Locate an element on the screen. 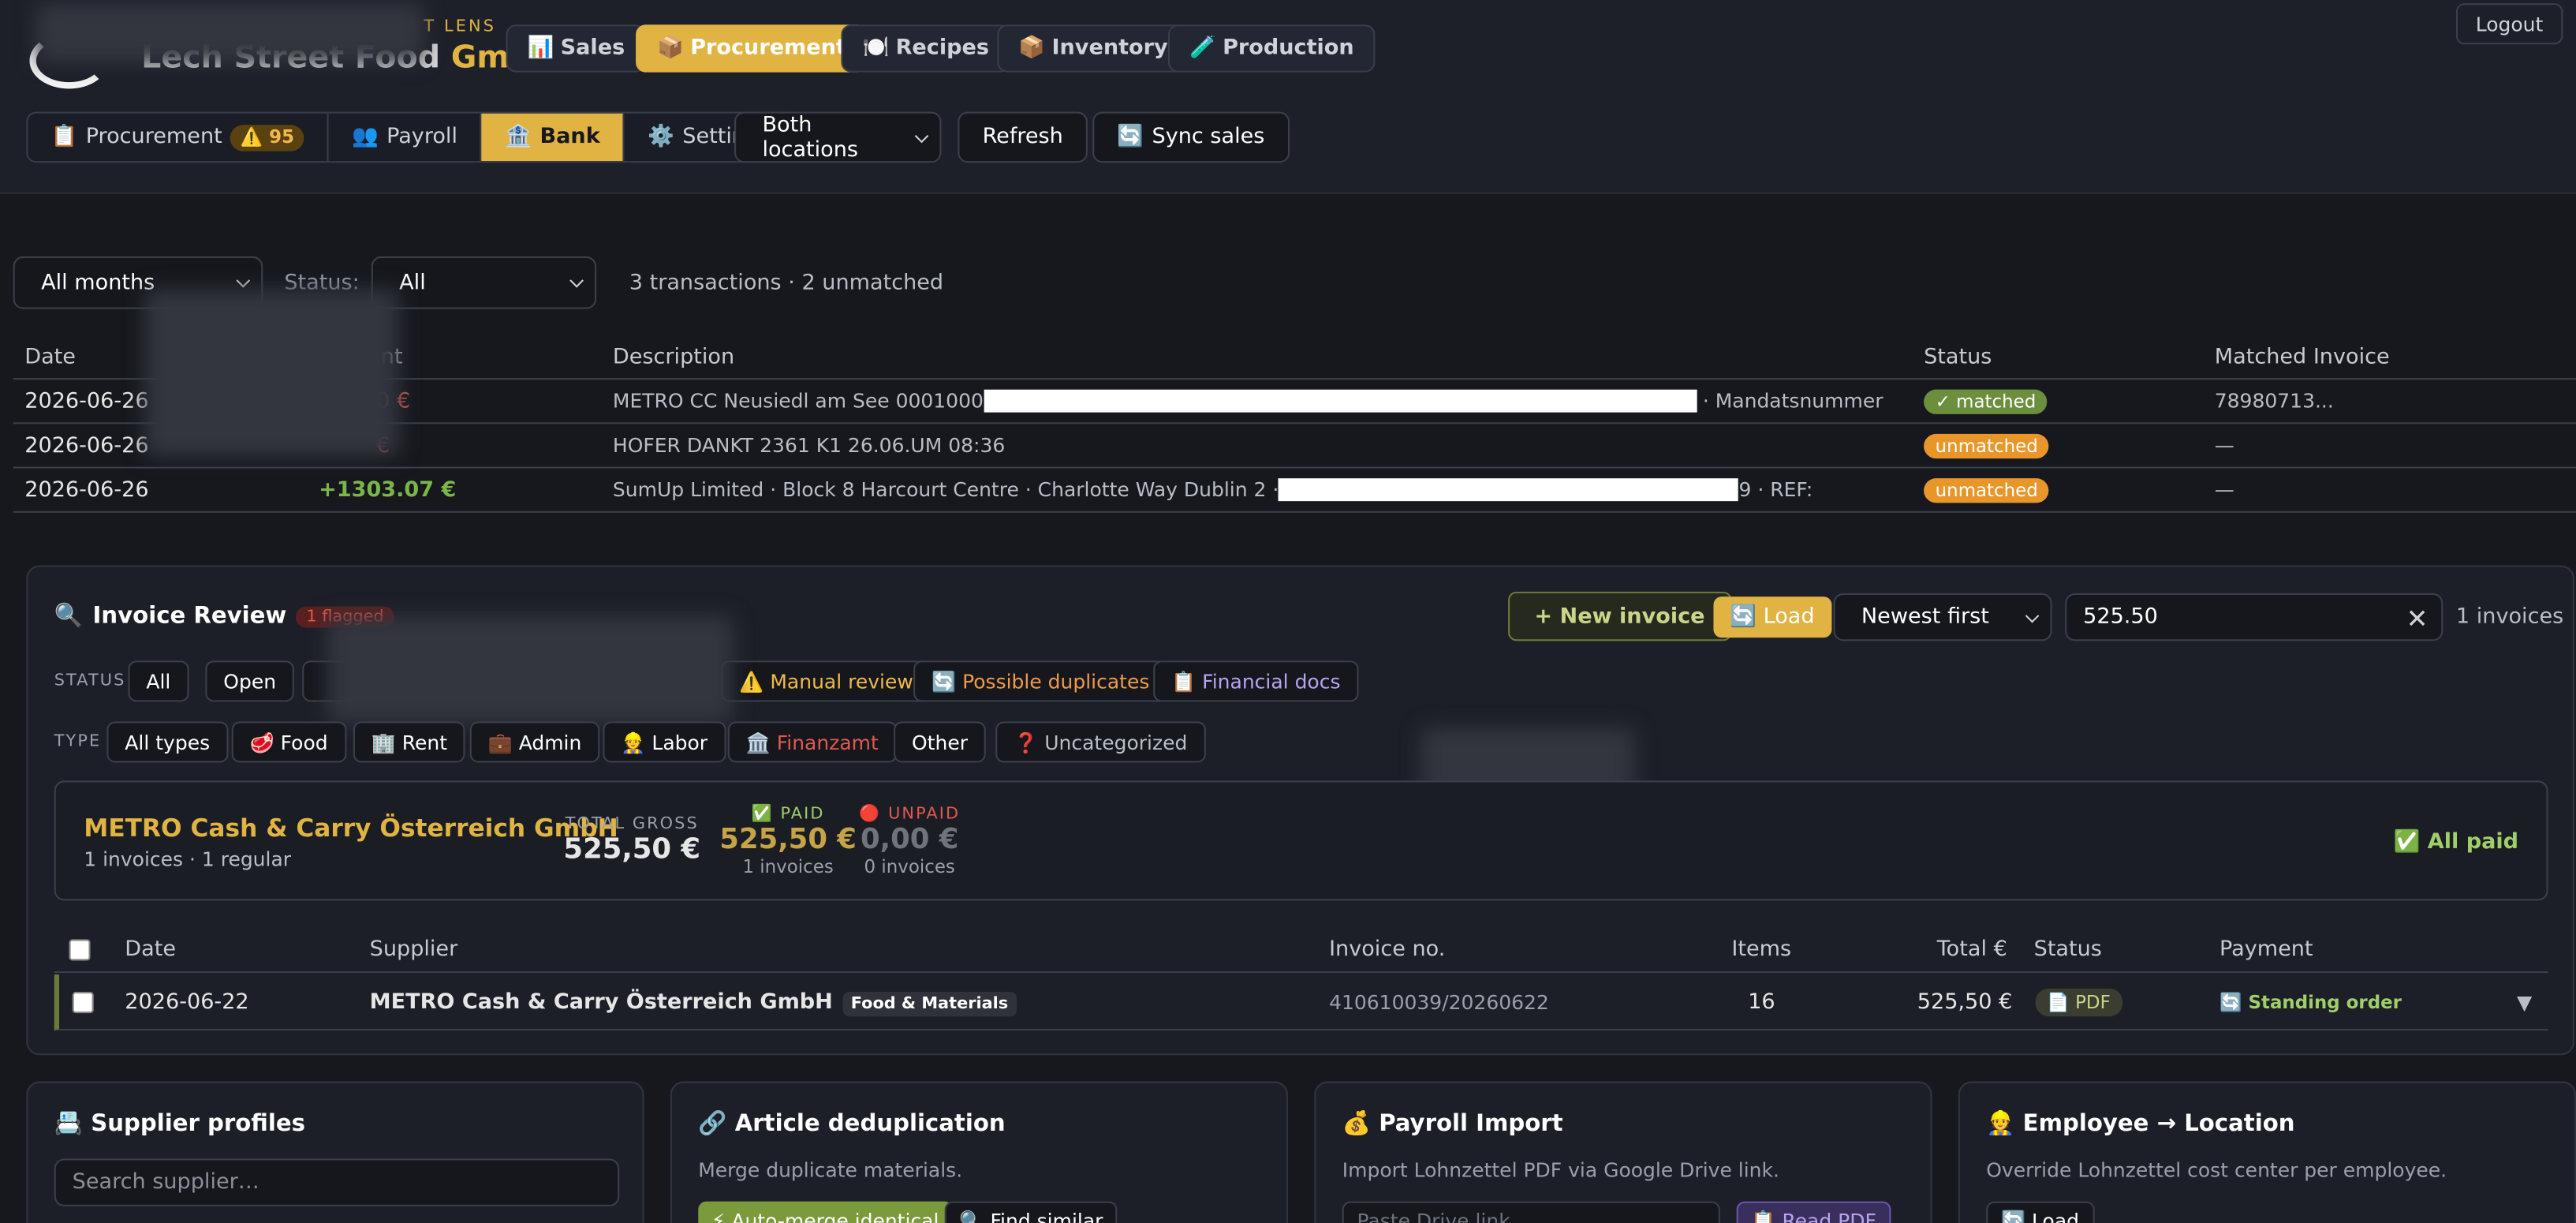 Image resolution: width=2576 pixels, height=1223 pixels. sort-value: Newest first is located at coordinates (1925, 617).